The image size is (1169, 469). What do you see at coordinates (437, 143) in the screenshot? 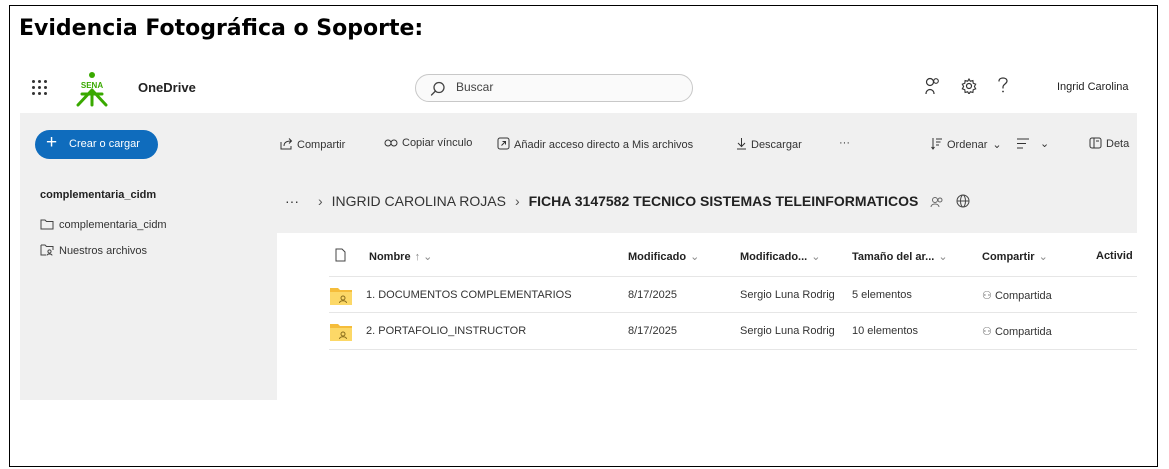
I see `copy-link-label: Copiar vínculo` at bounding box center [437, 143].